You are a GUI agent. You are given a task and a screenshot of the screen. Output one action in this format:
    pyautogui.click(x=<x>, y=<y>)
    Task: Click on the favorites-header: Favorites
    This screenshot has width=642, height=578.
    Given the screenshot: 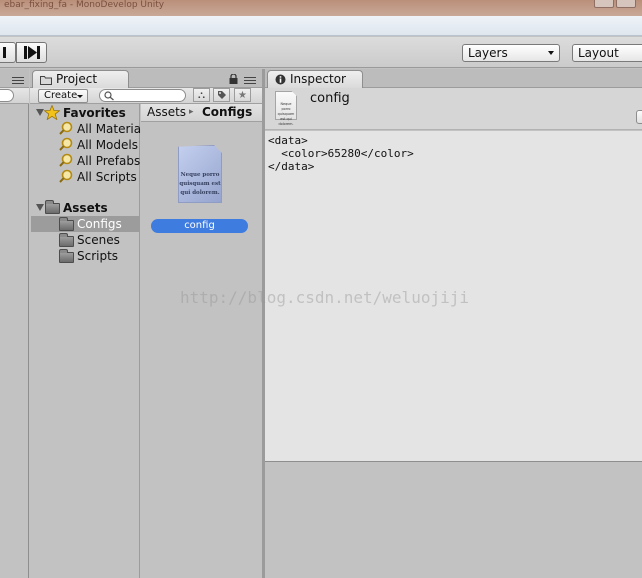 What is the action you would take?
    pyautogui.click(x=94, y=113)
    